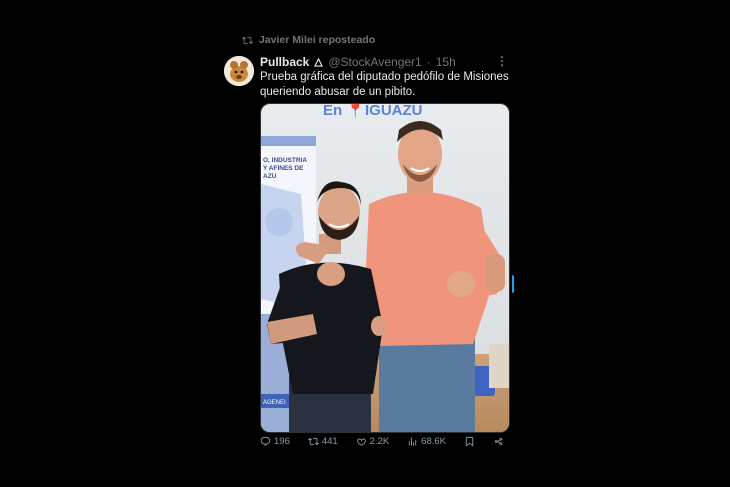  I want to click on share-button, so click(498, 441).